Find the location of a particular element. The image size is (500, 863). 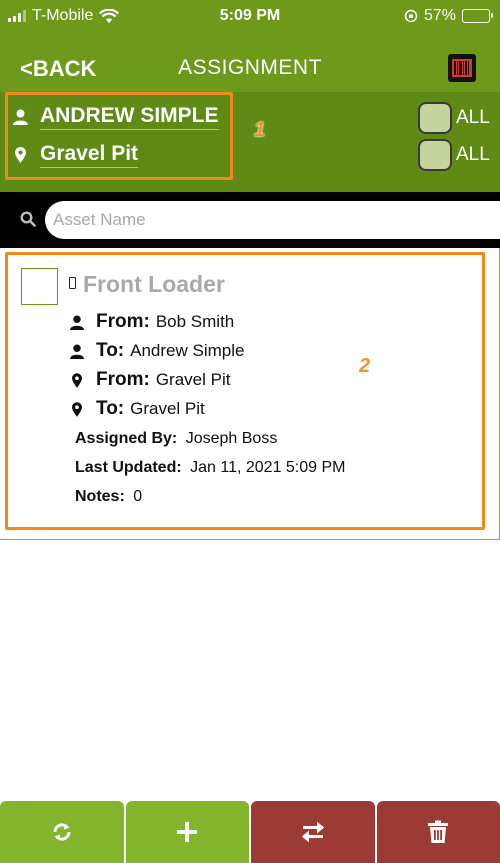

from-location-label: From: is located at coordinates (123, 379).